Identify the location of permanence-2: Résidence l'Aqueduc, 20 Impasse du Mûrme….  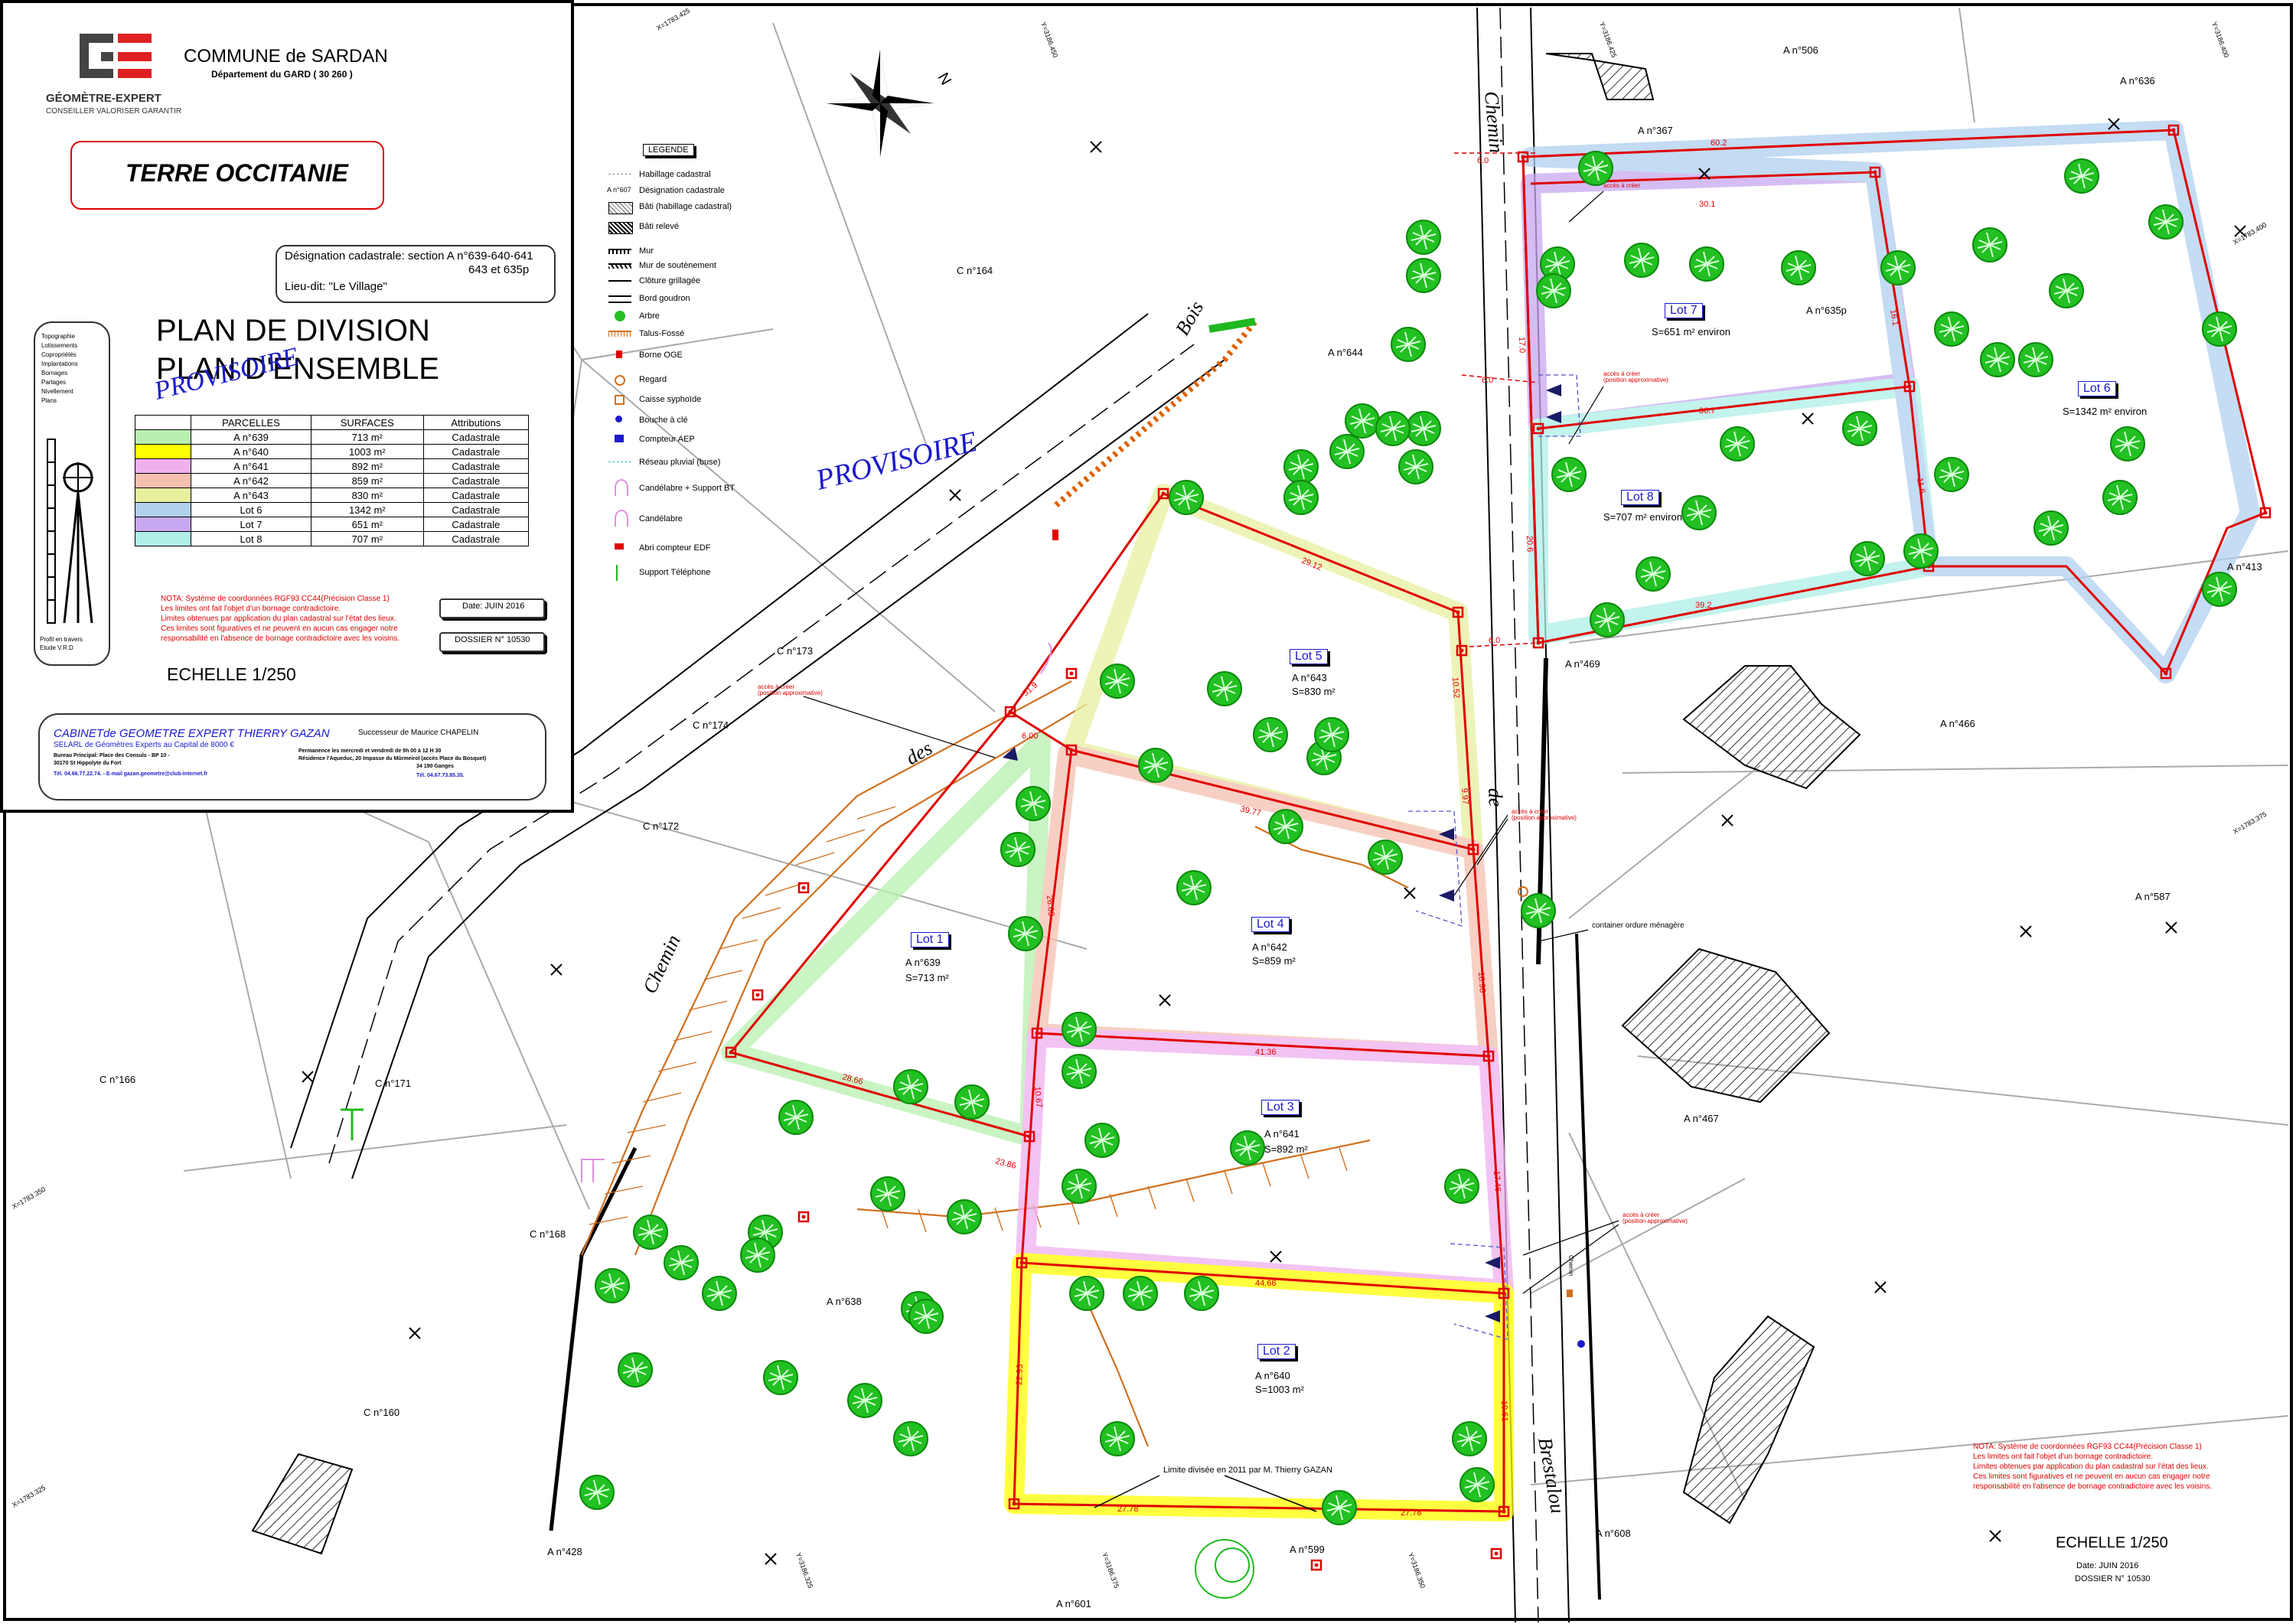
(392, 759).